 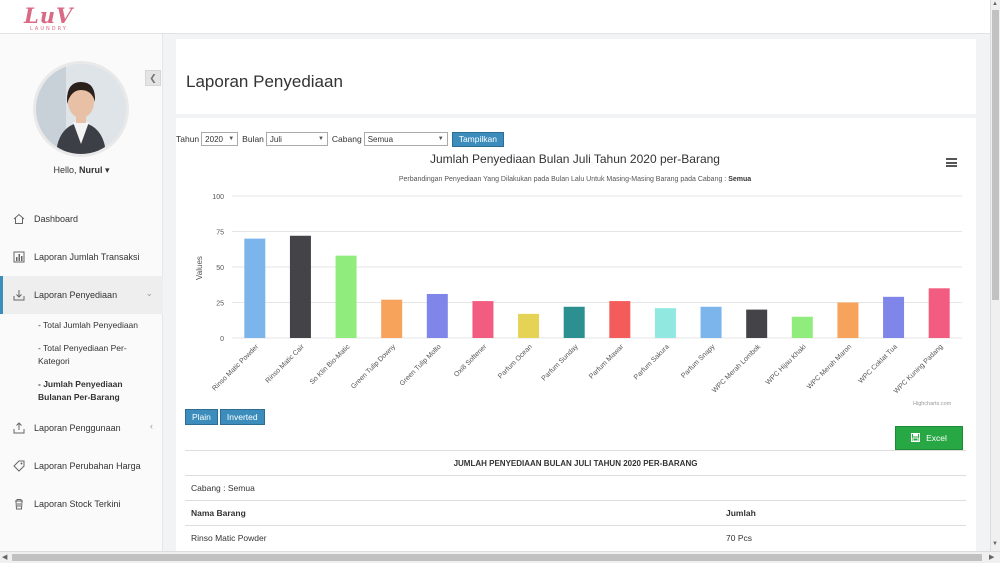 What do you see at coordinates (81, 325) in the screenshot?
I see `sidebar-subitem-total-jumlah: - Total Jumlah Penyediaan` at bounding box center [81, 325].